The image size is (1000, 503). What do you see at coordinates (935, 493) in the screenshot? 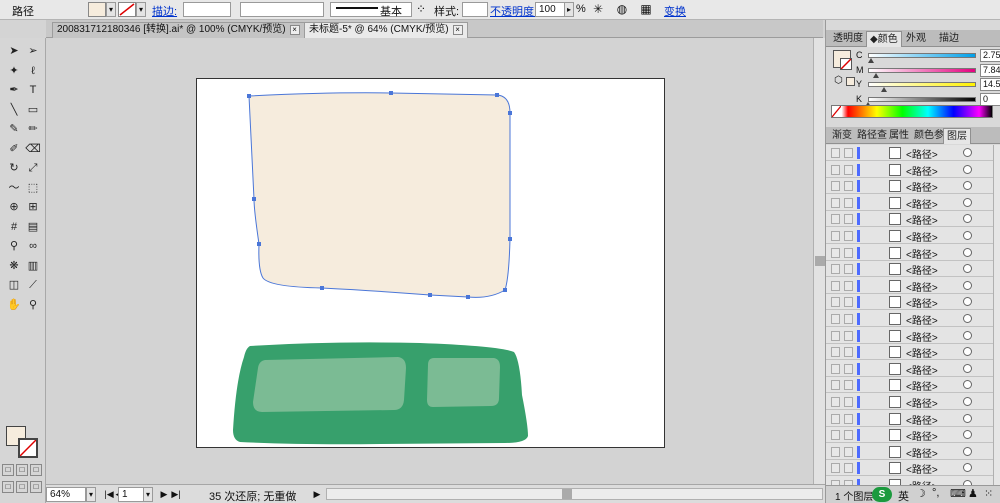
I see `punctuation-icon: °,` at bounding box center [935, 493].